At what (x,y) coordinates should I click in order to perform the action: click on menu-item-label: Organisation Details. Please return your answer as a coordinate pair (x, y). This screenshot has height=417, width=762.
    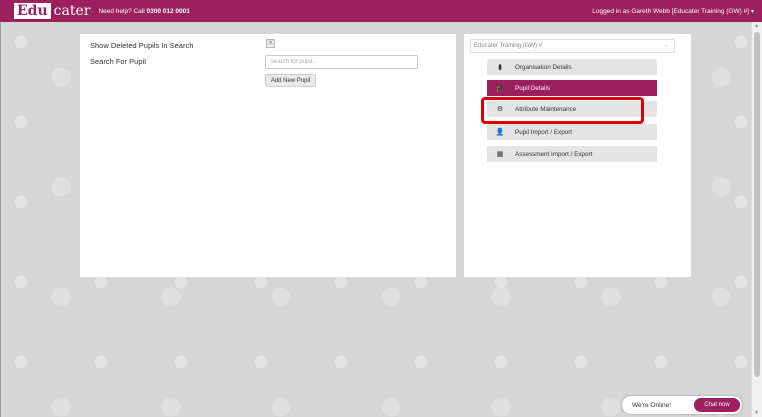
    Looking at the image, I should click on (543, 67).